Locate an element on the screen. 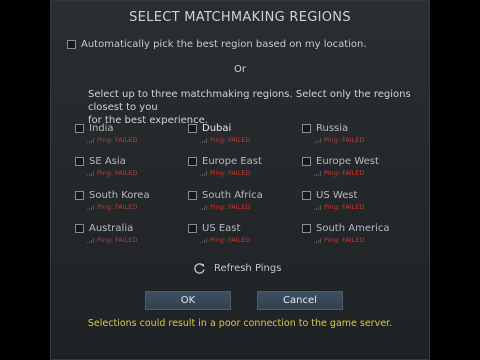 The height and width of the screenshot is (360, 480). region-option: India Ping: FAILED is located at coordinates (135, 136).